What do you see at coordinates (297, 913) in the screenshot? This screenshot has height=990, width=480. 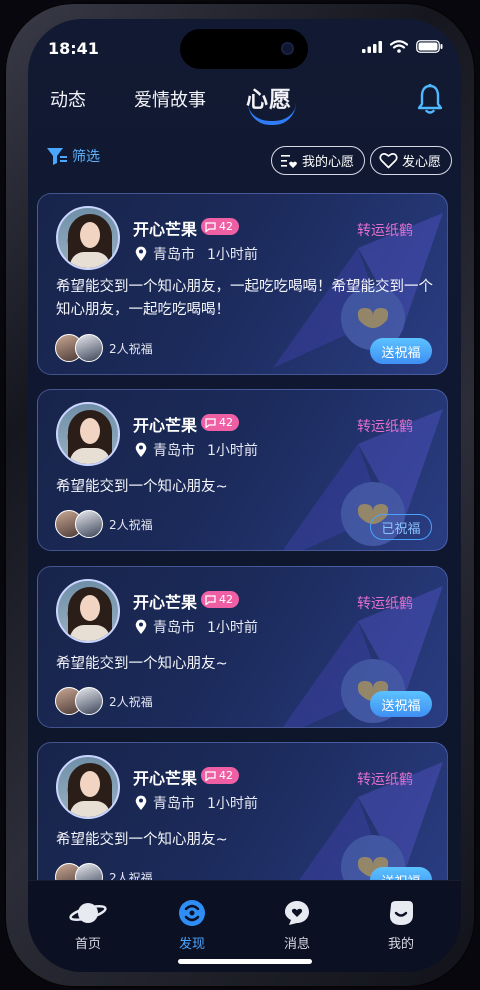 I see `chat-heart-icon` at bounding box center [297, 913].